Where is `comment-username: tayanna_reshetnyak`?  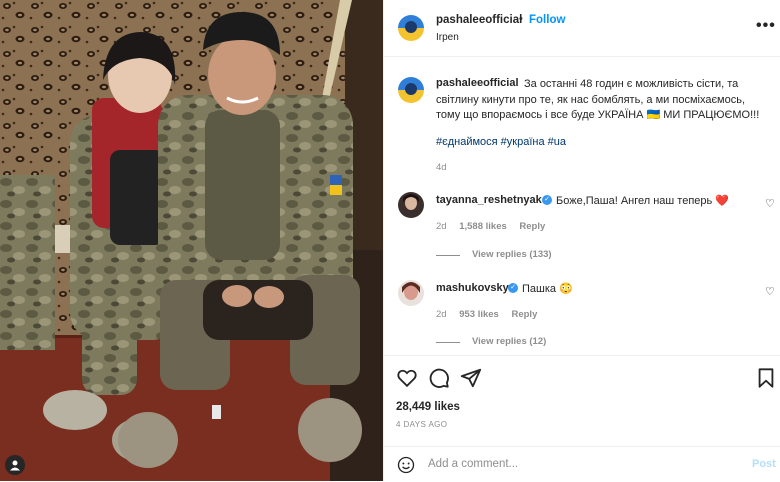 comment-username: tayanna_reshetnyak is located at coordinates (489, 200).